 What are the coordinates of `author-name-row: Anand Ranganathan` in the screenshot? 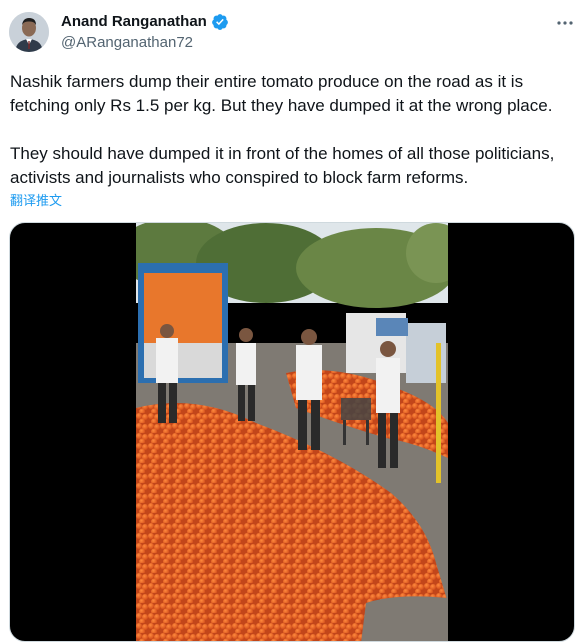 It's located at (145, 22).